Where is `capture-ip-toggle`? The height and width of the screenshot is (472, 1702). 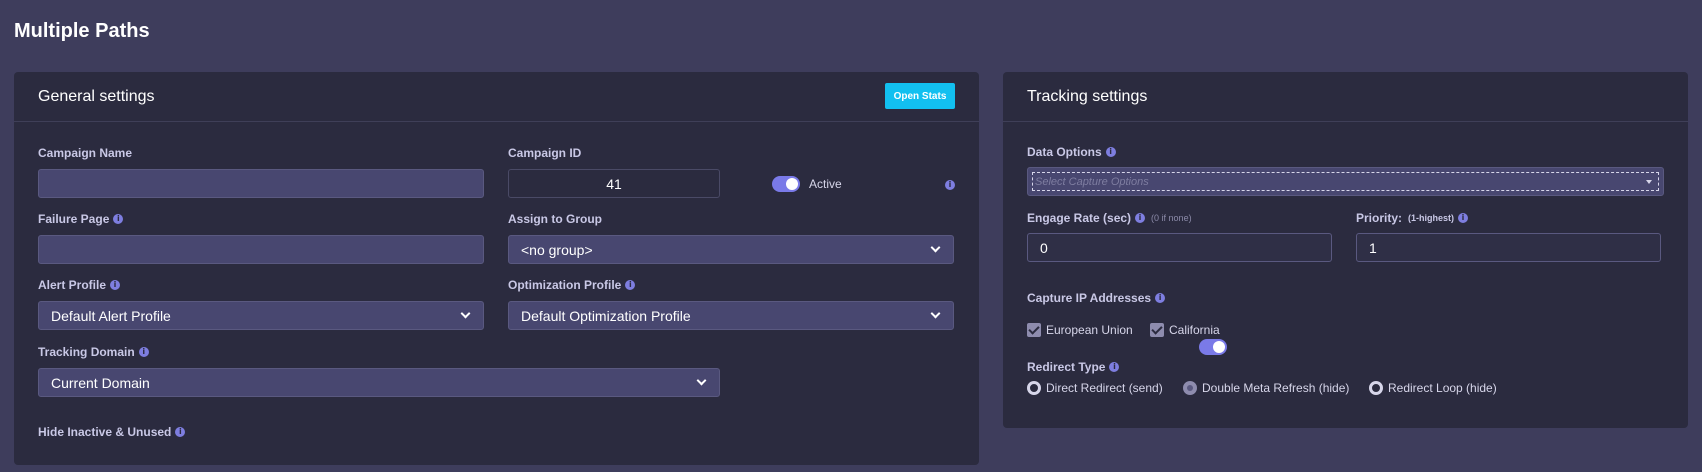
capture-ip-toggle is located at coordinates (1213, 347).